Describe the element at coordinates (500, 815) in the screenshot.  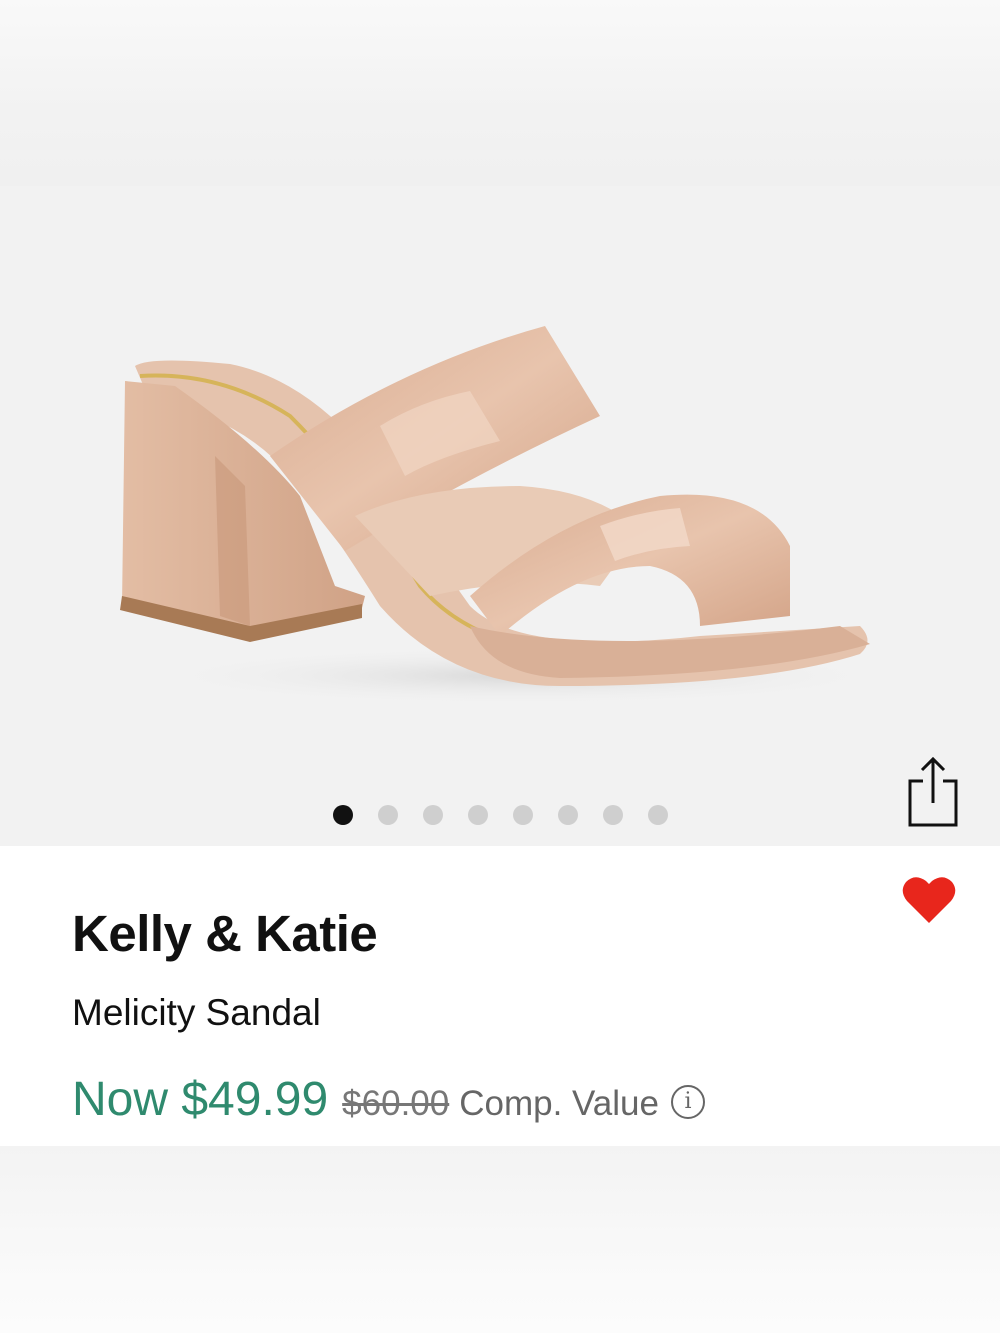
I see `gallery-pagination-dots` at that location.